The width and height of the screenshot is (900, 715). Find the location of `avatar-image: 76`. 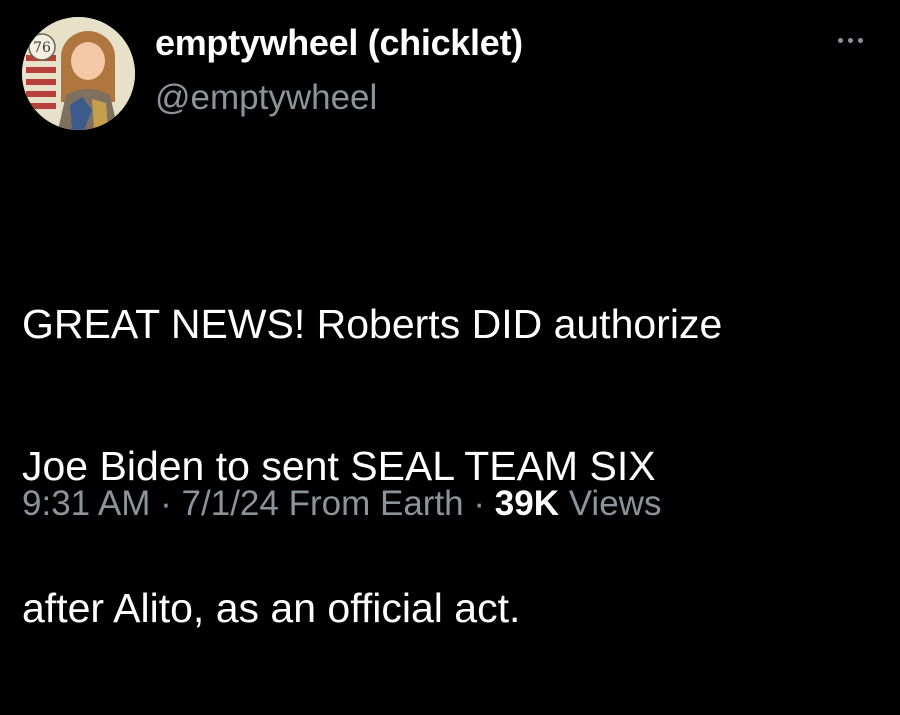

avatar-image: 76 is located at coordinates (78, 73).